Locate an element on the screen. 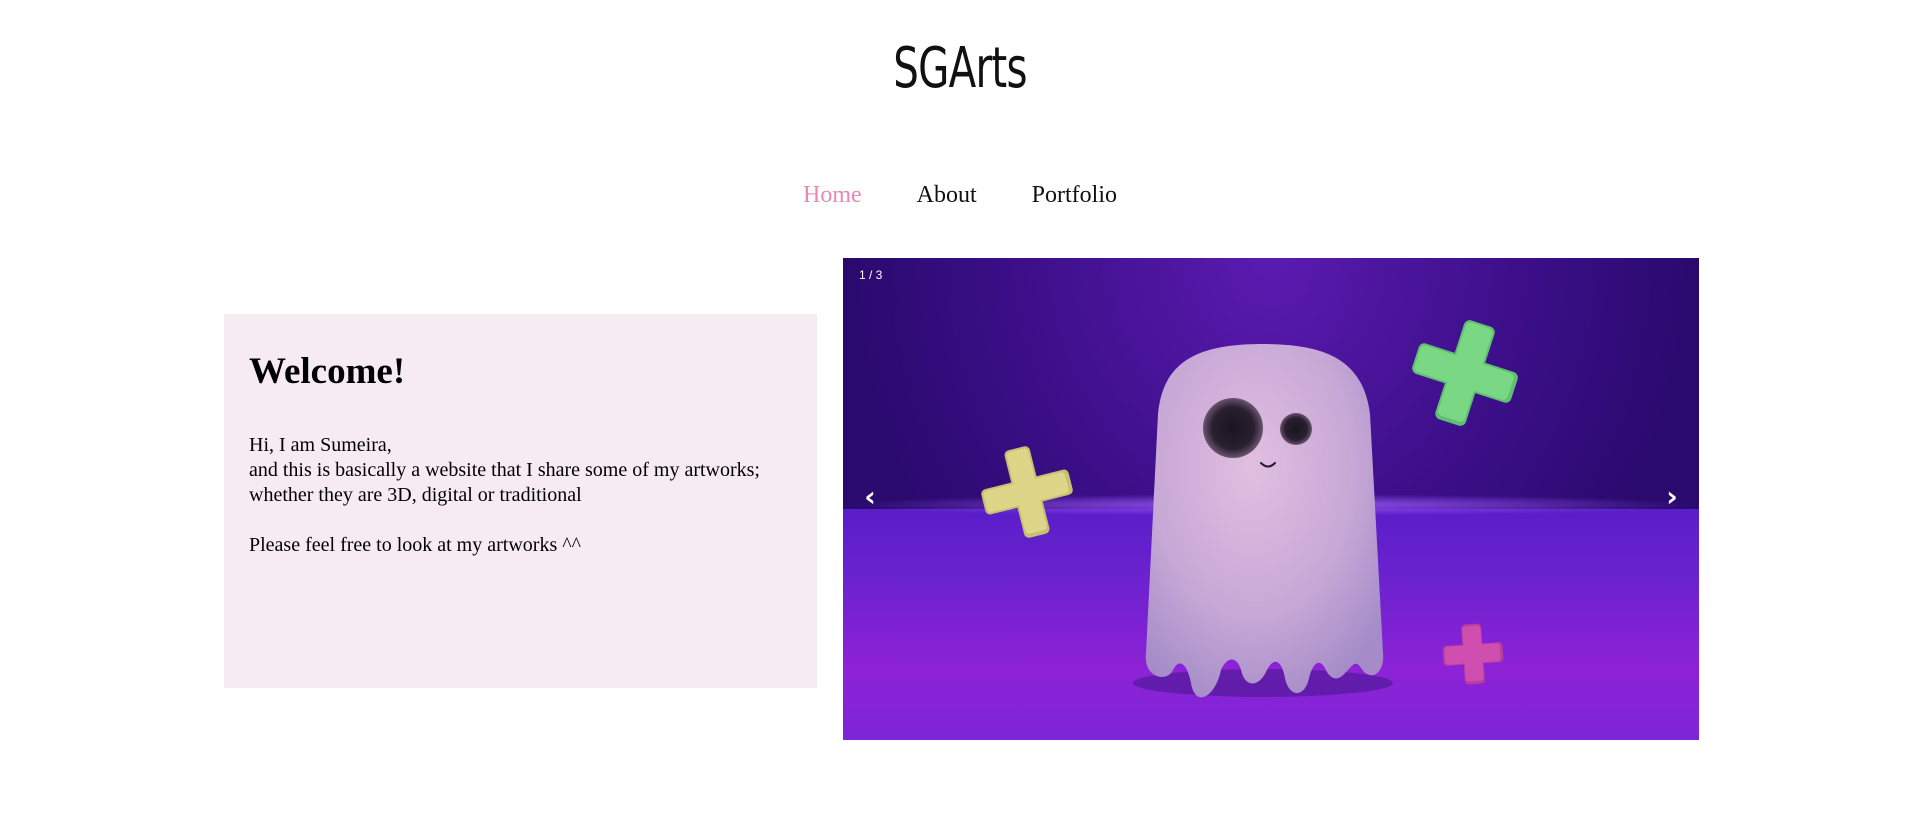  slide-counter: 1 / 3 is located at coordinates (871, 275).